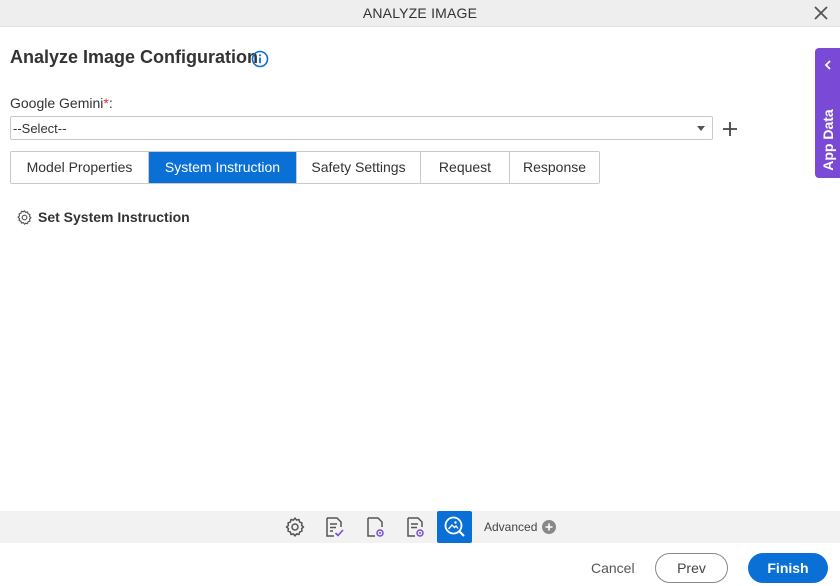 The width and height of the screenshot is (840, 586). I want to click on field-label-text: Google Gemini, so click(57, 103).